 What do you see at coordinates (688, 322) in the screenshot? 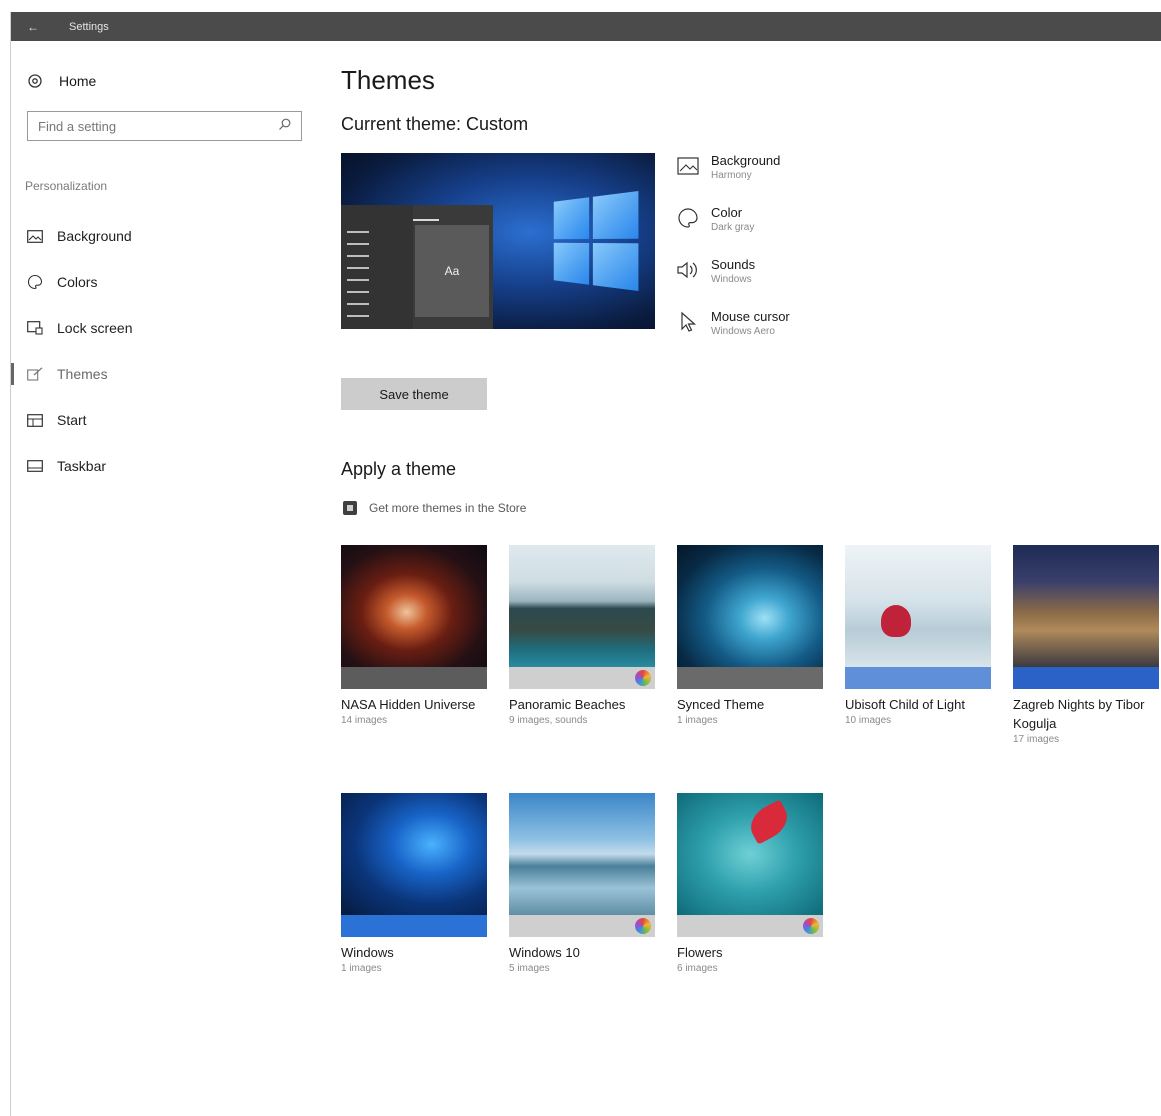
I see `cursor-icon` at bounding box center [688, 322].